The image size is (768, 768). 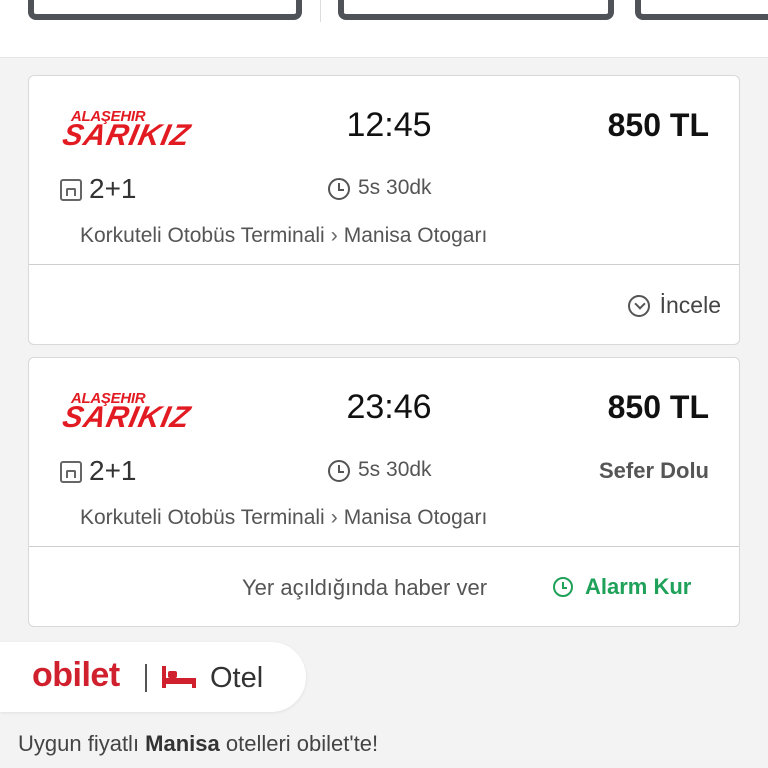 I want to click on alarm-label: Alarm Kur, so click(x=638, y=586).